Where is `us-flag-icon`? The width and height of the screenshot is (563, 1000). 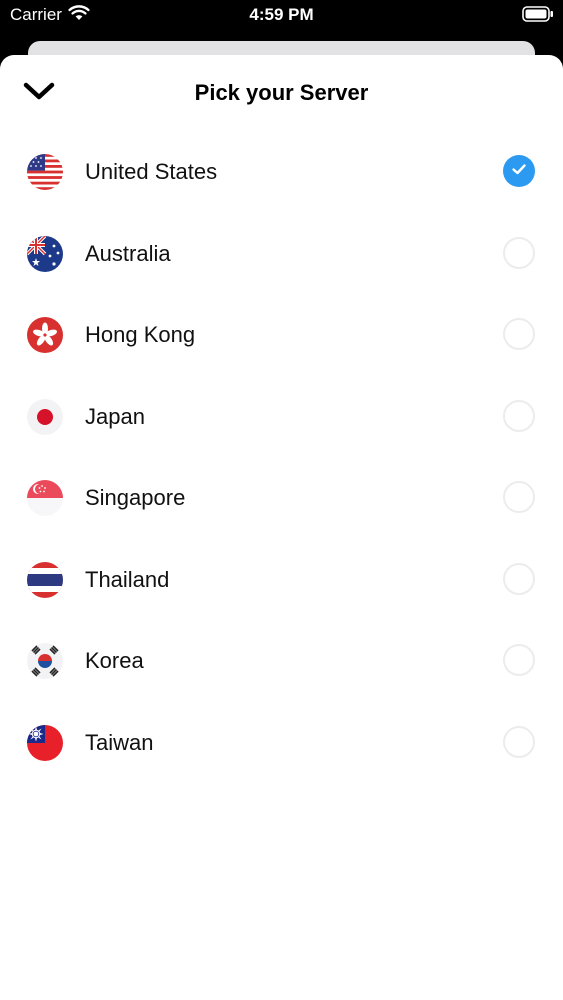 us-flag-icon is located at coordinates (45, 172).